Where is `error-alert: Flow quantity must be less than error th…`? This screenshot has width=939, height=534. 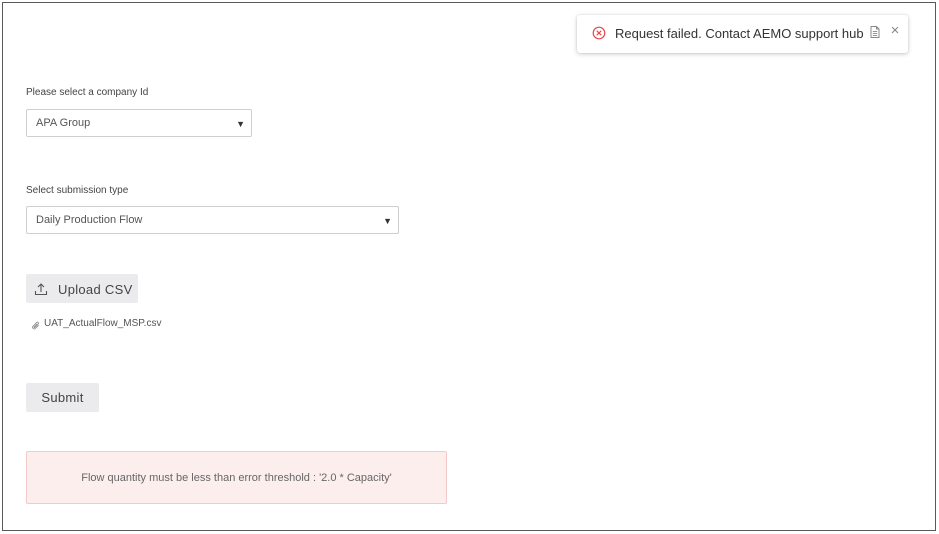 error-alert: Flow quantity must be less than error th… is located at coordinates (236, 477).